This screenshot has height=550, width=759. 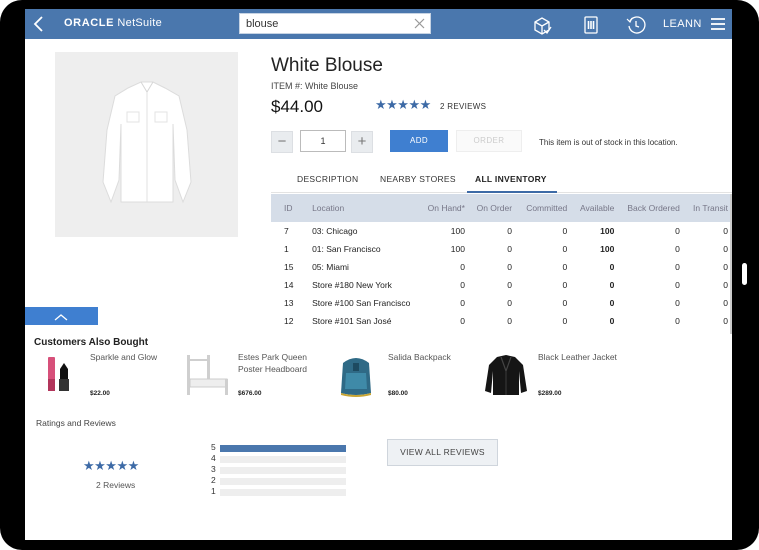 What do you see at coordinates (607, 249) in the screenshot?
I see `cell-available: 100` at bounding box center [607, 249].